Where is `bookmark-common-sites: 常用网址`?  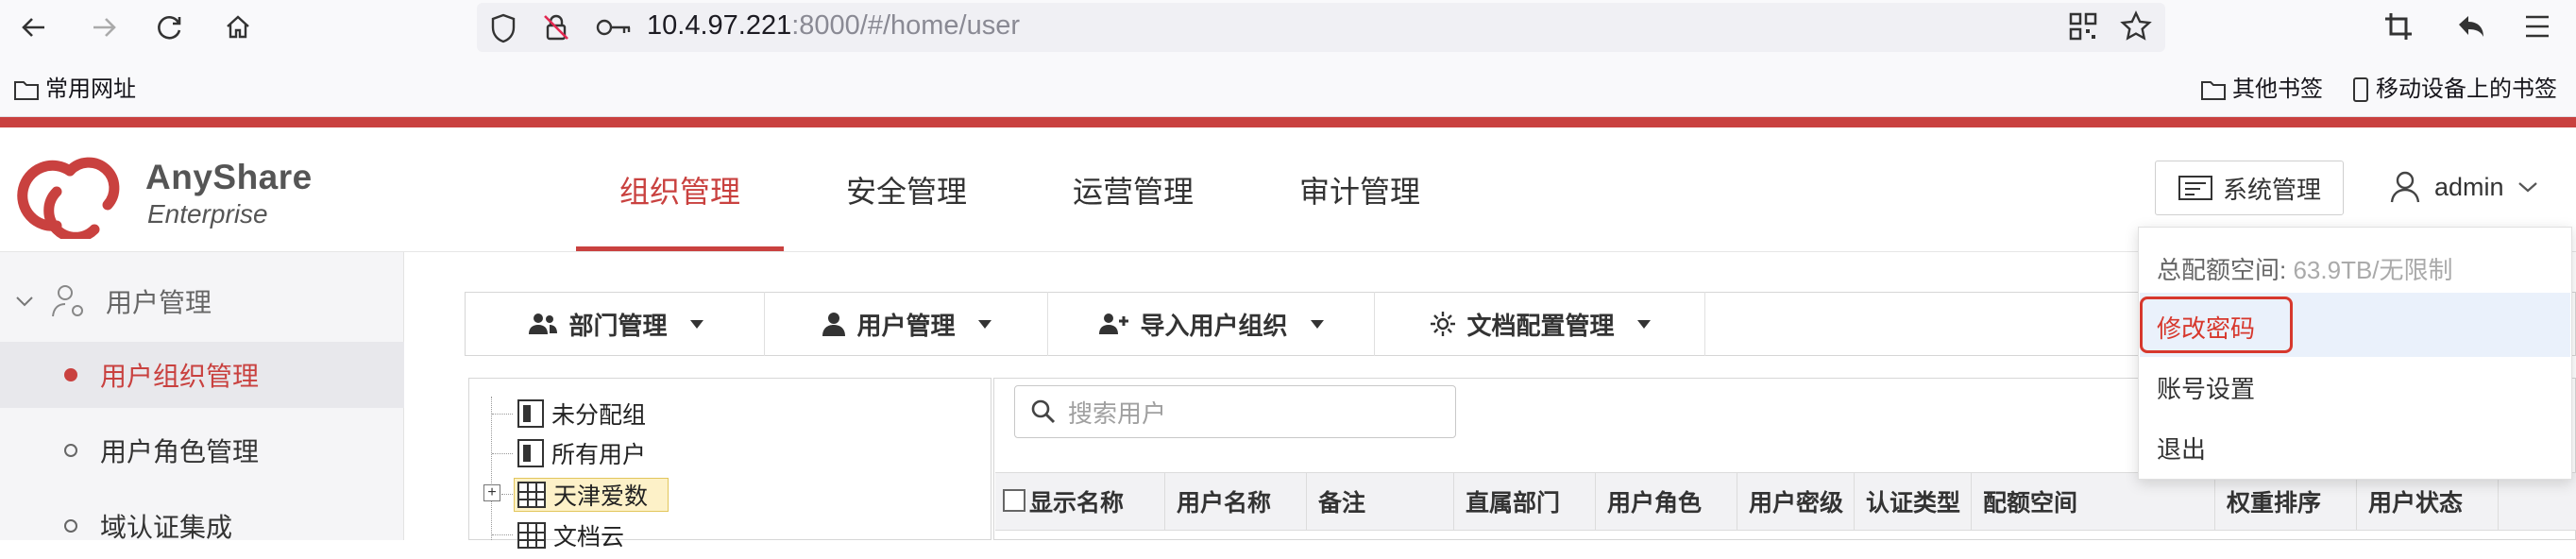 bookmark-common-sites: 常用网址 is located at coordinates (74, 90).